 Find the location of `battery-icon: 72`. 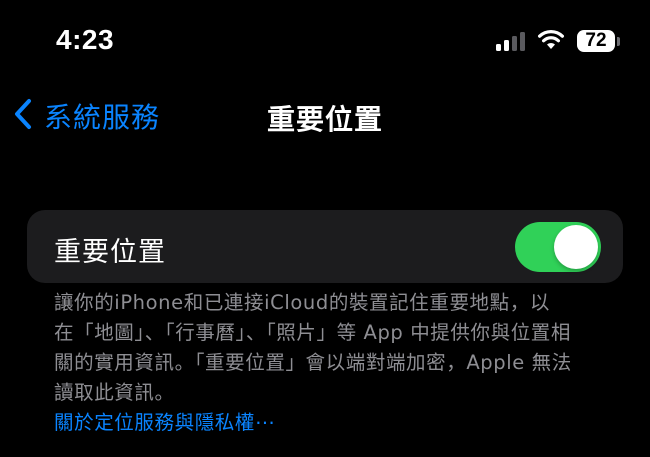

battery-icon: 72 is located at coordinates (598, 41).